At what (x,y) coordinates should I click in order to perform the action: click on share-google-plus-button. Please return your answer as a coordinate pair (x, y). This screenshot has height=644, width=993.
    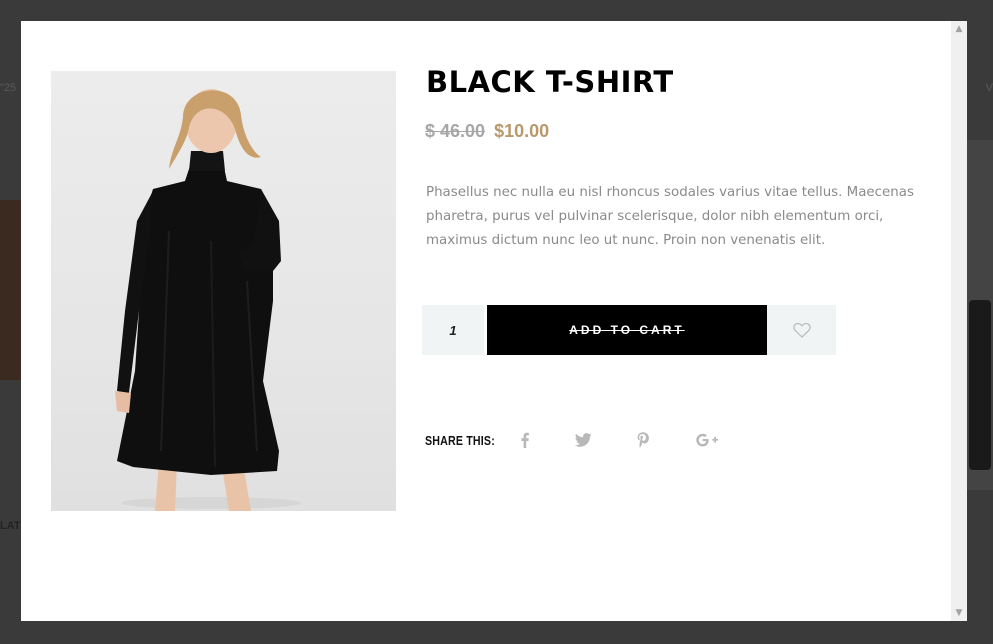
    Looking at the image, I should click on (707, 440).